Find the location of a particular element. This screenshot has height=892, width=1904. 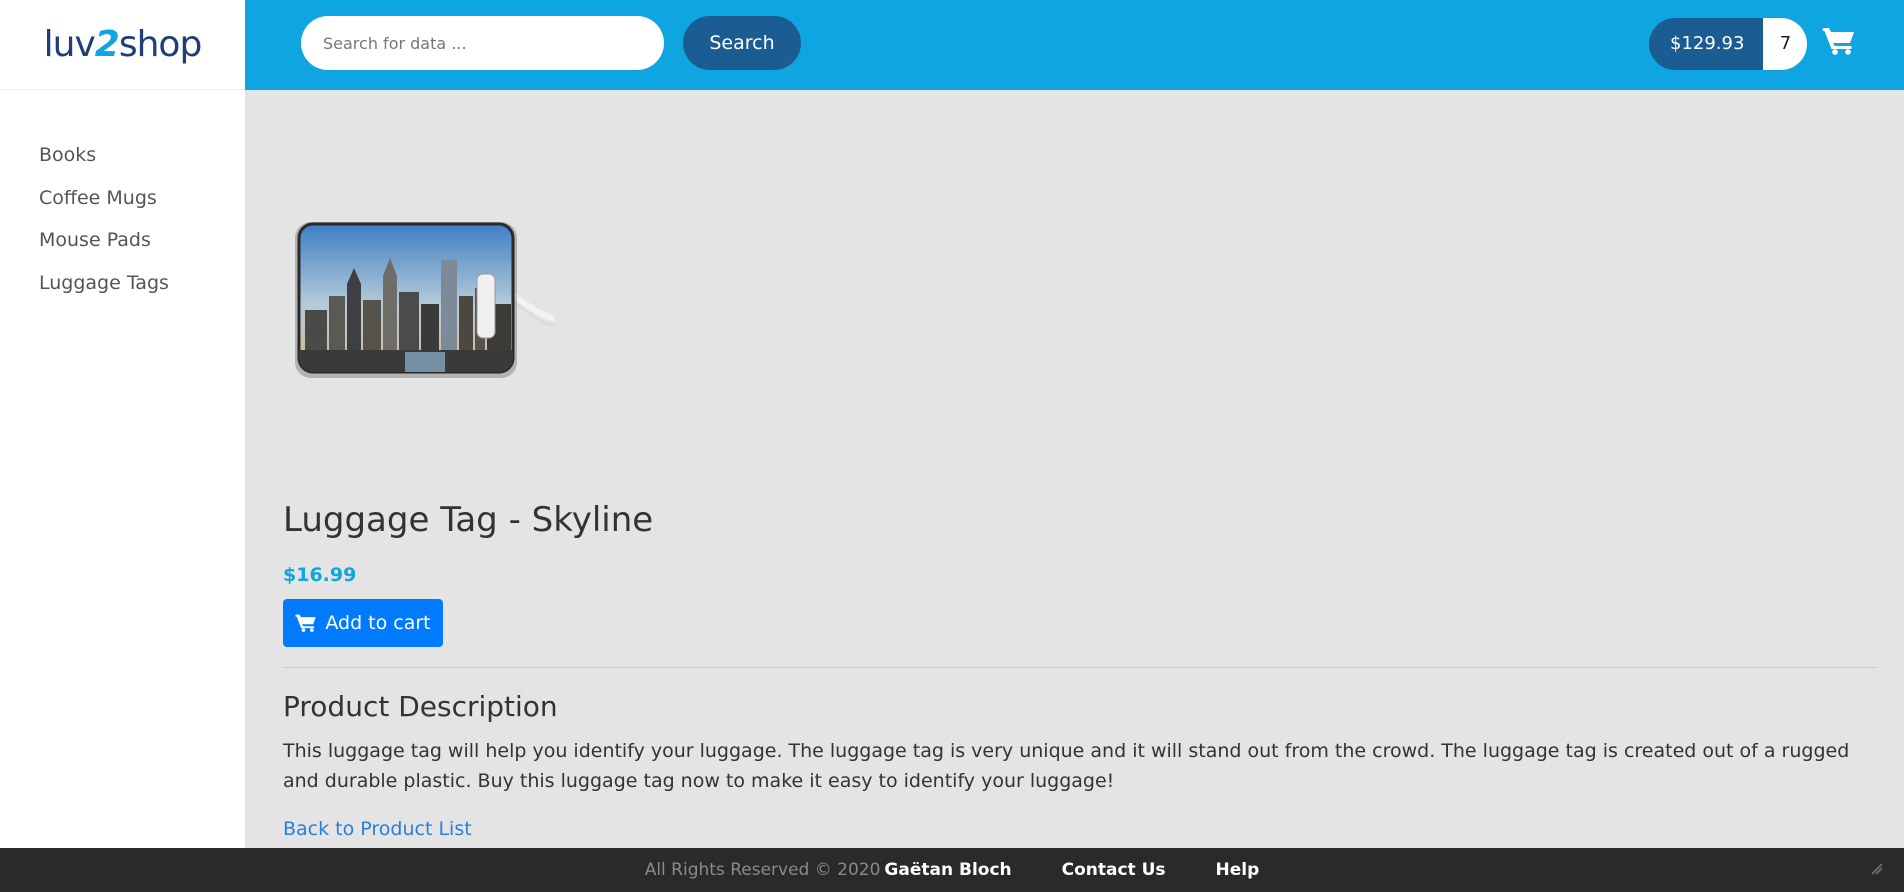

resize-handle-icon is located at coordinates (1877, 869).